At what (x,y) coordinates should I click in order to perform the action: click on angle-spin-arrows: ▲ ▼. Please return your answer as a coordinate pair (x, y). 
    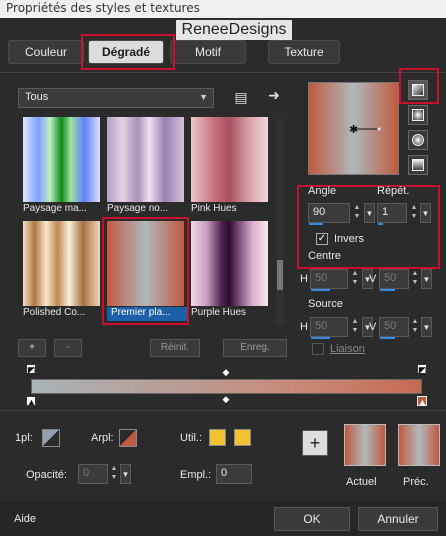
    Looking at the image, I should click on (357, 213).